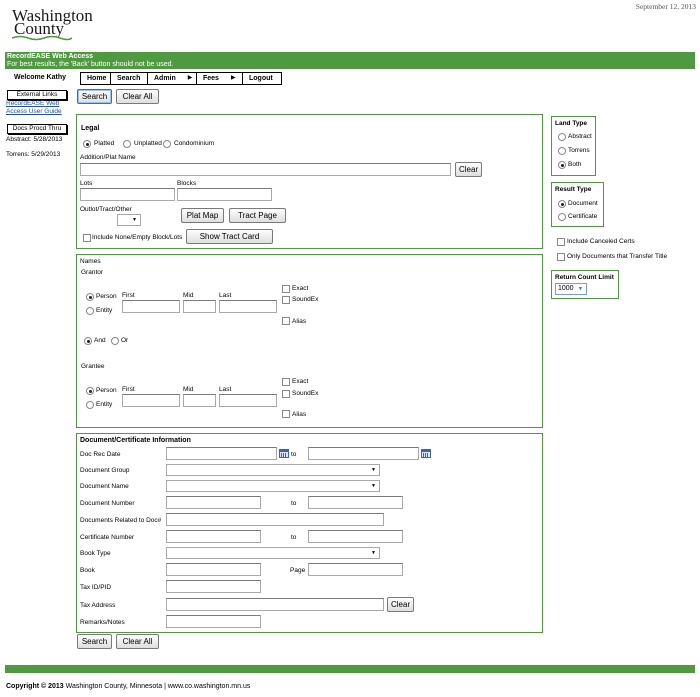 Image resolution: width=700 pixels, height=697 pixels. What do you see at coordinates (299, 321) in the screenshot?
I see `grantor-alias-label: Alias` at bounding box center [299, 321].